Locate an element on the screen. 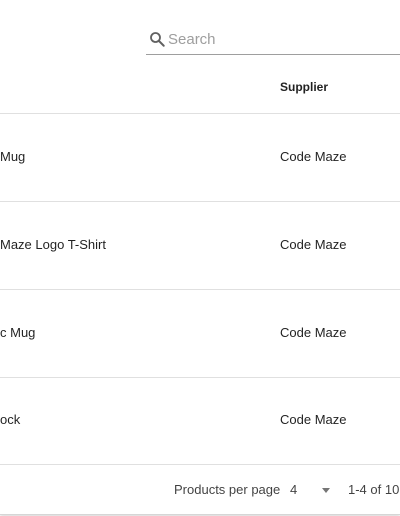 Image resolution: width=400 pixels, height=516 pixels. search-icon is located at coordinates (157, 39).